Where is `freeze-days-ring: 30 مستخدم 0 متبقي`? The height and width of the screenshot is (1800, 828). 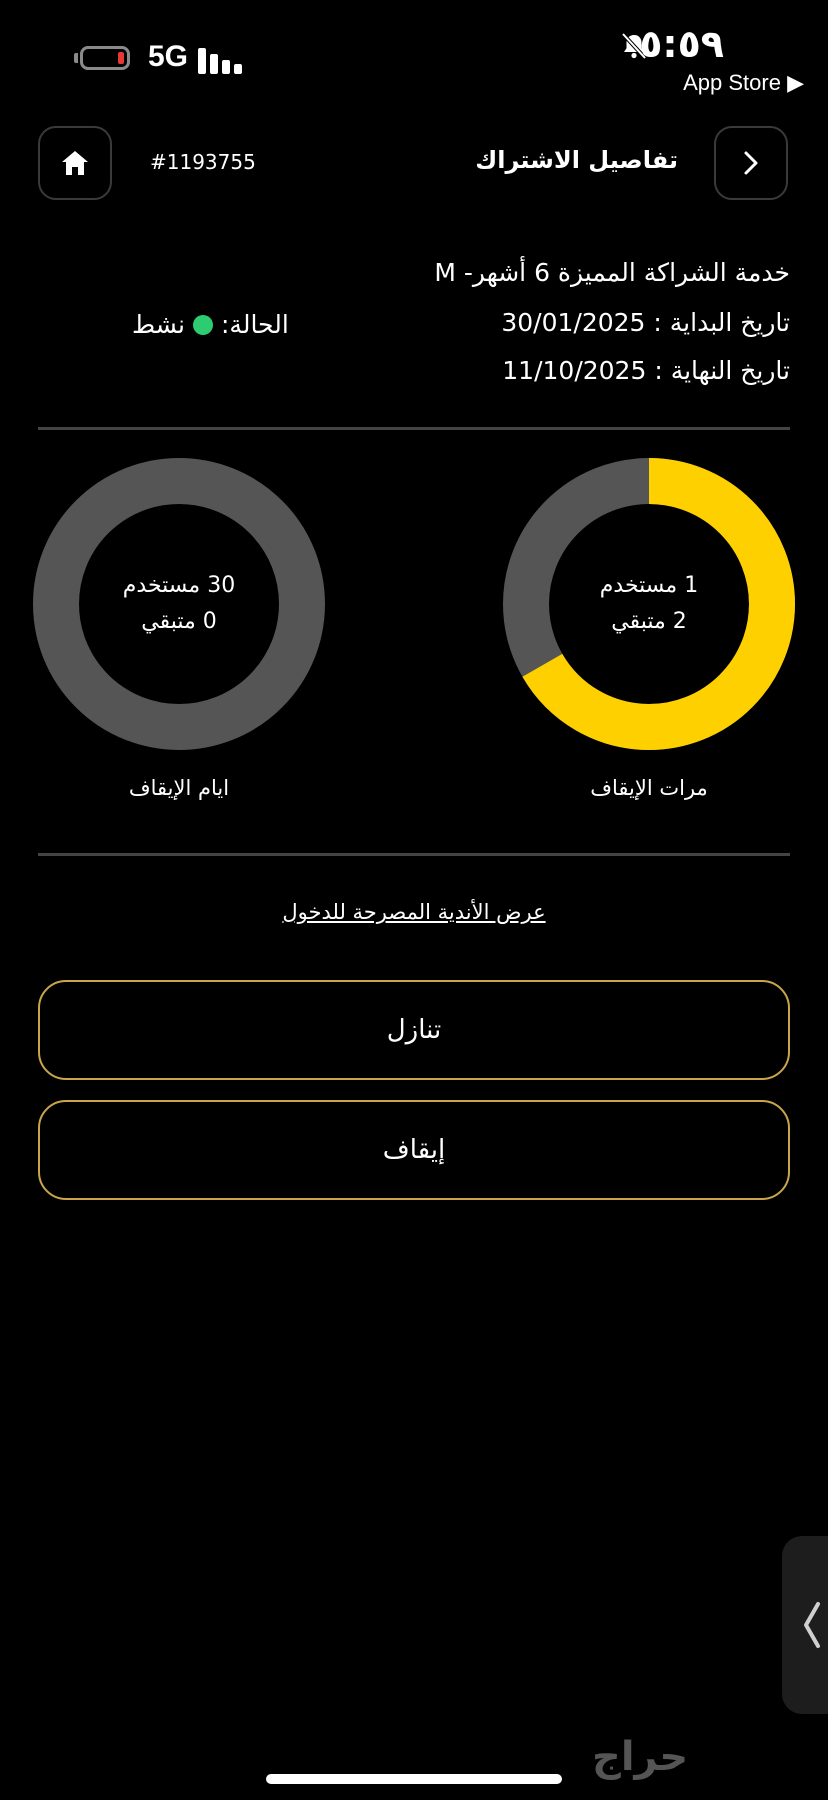
freeze-days-ring: 30 مستخدم 0 متبقي is located at coordinates (179, 604).